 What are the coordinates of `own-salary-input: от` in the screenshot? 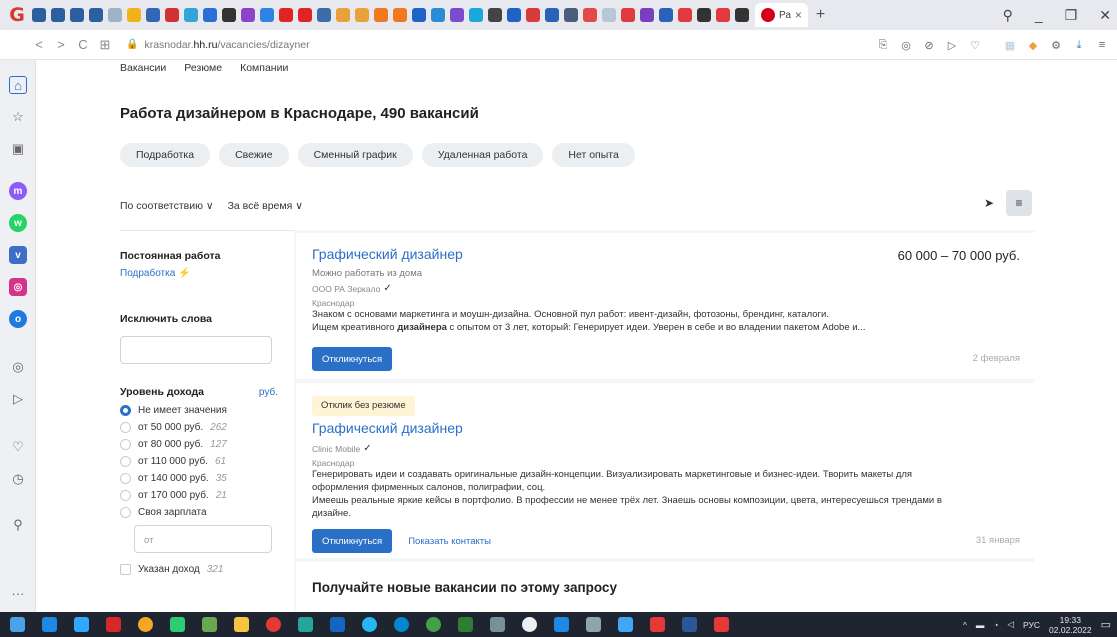 It's located at (203, 539).